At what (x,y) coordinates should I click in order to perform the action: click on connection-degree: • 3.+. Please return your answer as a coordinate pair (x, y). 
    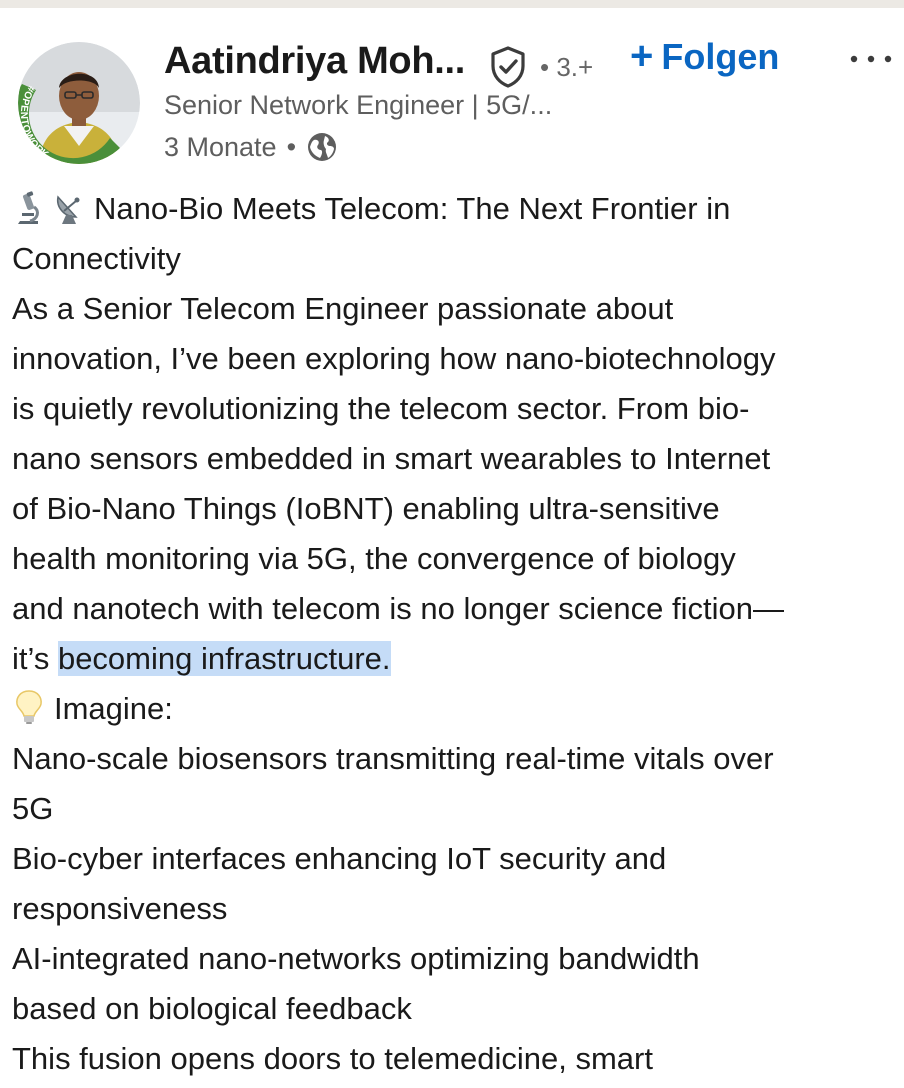
    Looking at the image, I should click on (567, 67).